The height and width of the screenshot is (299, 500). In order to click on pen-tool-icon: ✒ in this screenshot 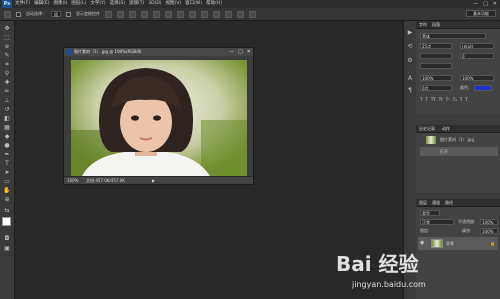, I will do `click(7, 154)`.